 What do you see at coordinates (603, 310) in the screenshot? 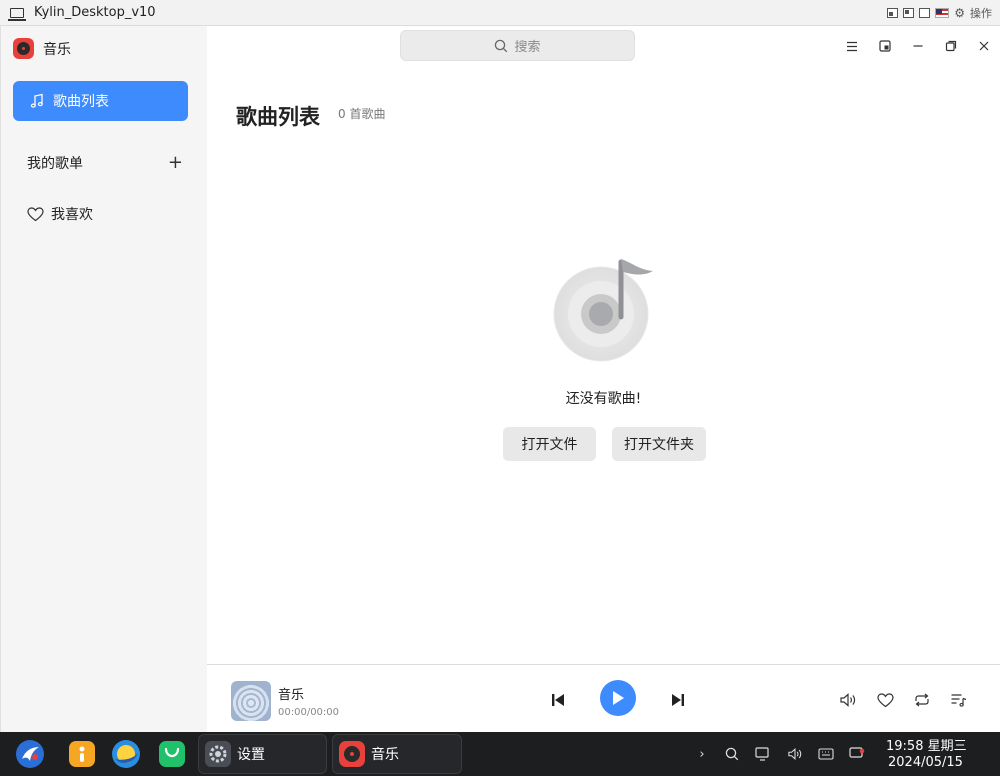
I see `empty-music-disc-icon` at bounding box center [603, 310].